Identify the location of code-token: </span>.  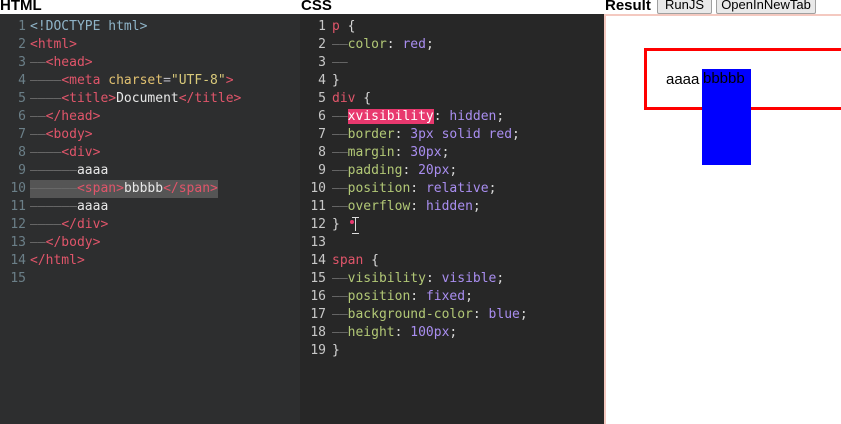
(190, 188).